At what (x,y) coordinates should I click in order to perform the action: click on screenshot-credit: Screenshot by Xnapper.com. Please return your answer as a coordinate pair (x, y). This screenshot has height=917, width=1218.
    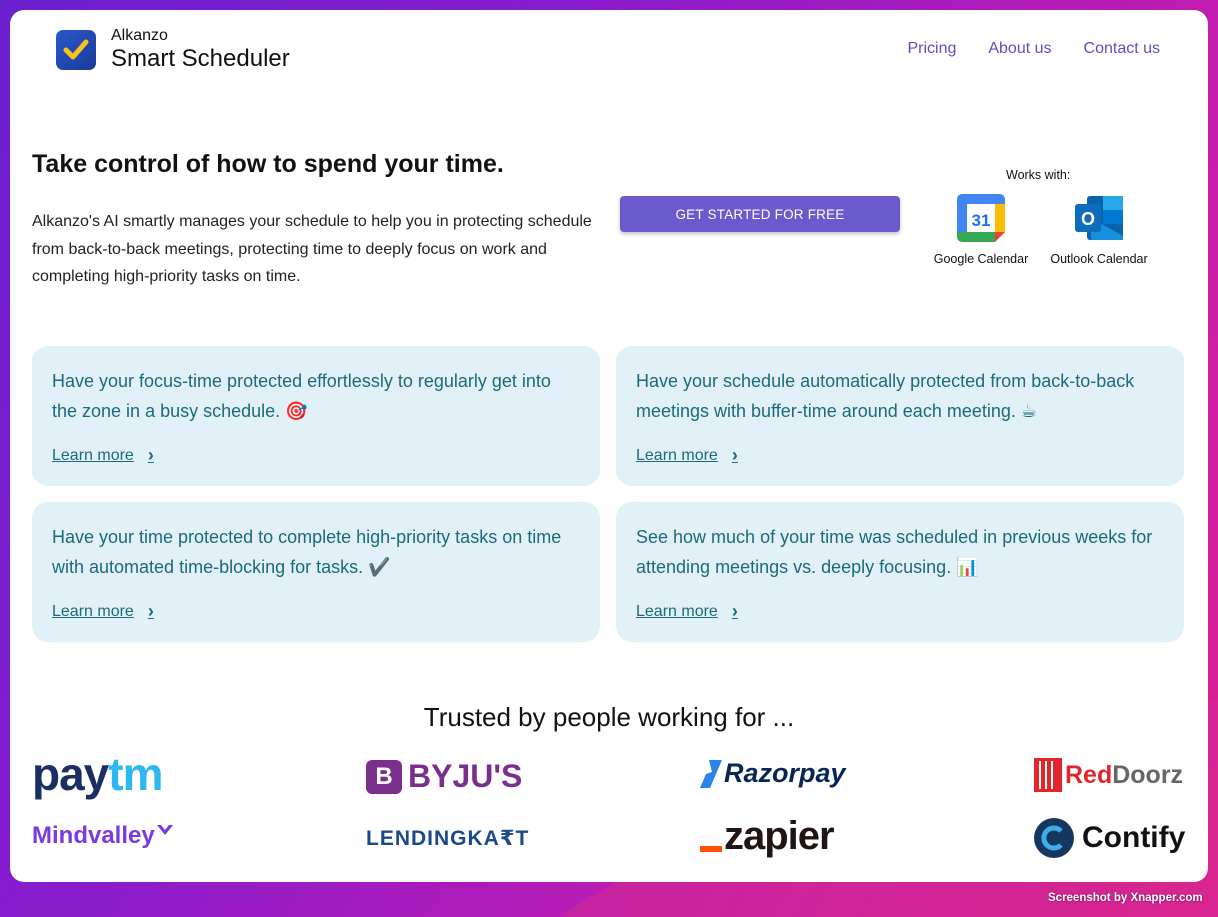
    Looking at the image, I should click on (1125, 898).